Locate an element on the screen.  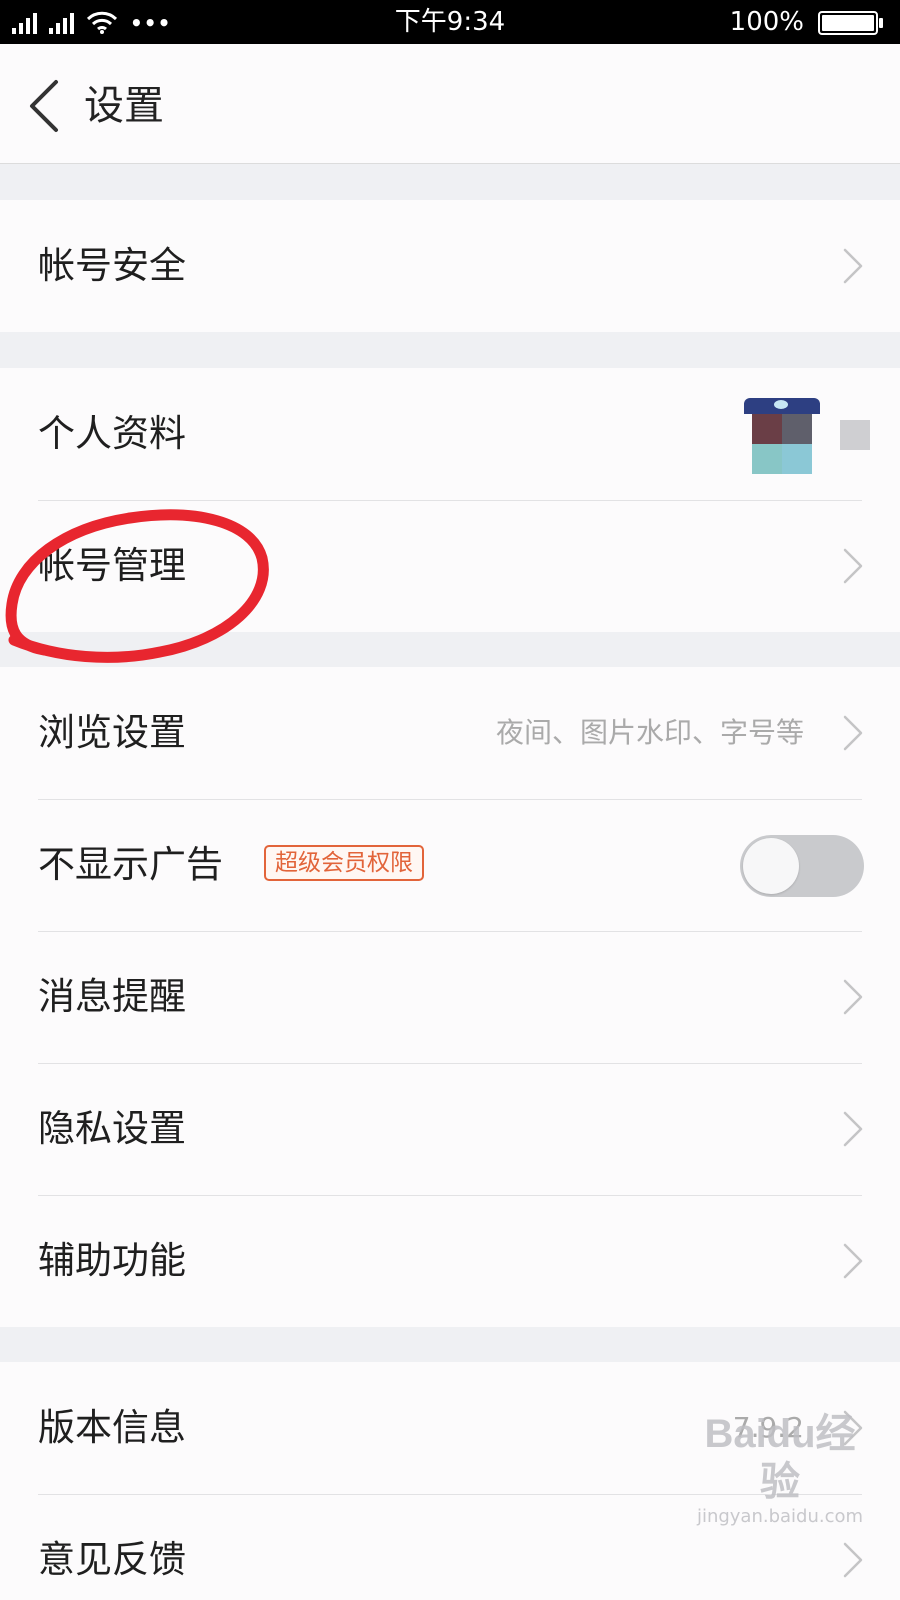
row-label: 不显示广告 is located at coordinates (130, 864).